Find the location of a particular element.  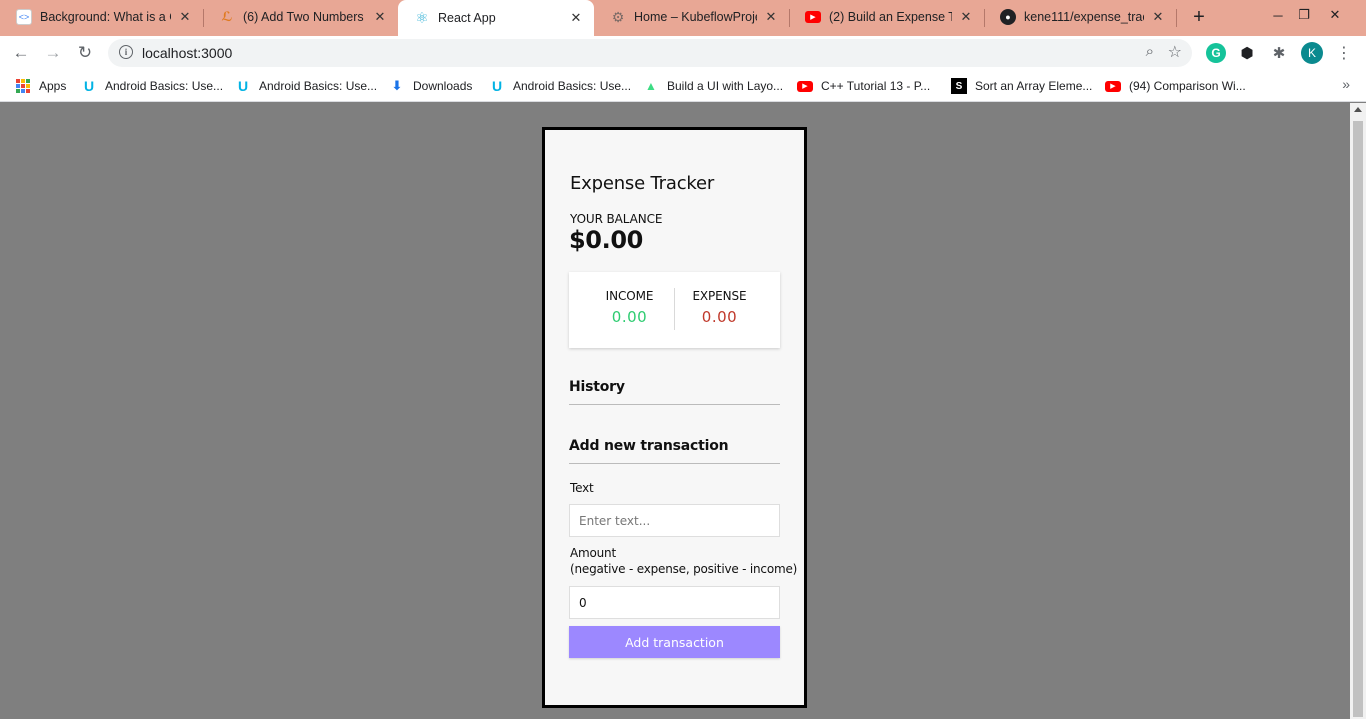

cube-extension-icon: ⬢ is located at coordinates (1247, 53).